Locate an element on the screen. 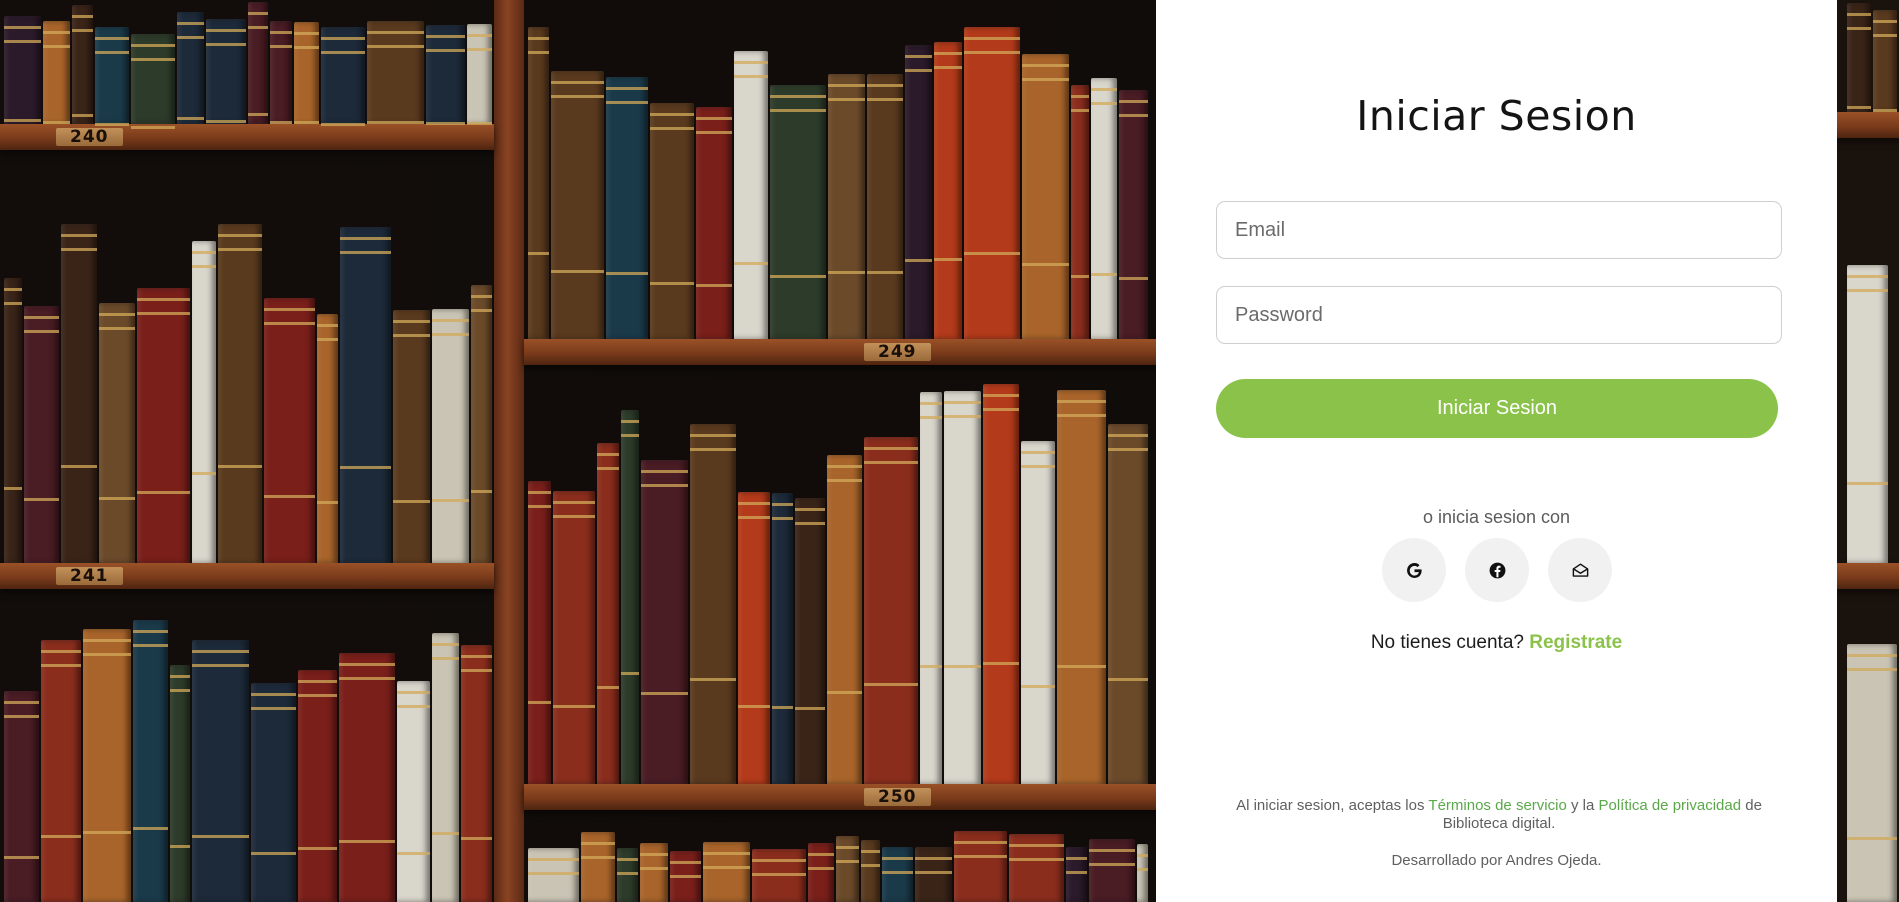 Image resolution: width=1899 pixels, height=902 pixels. email-login-button is located at coordinates (1580, 570).